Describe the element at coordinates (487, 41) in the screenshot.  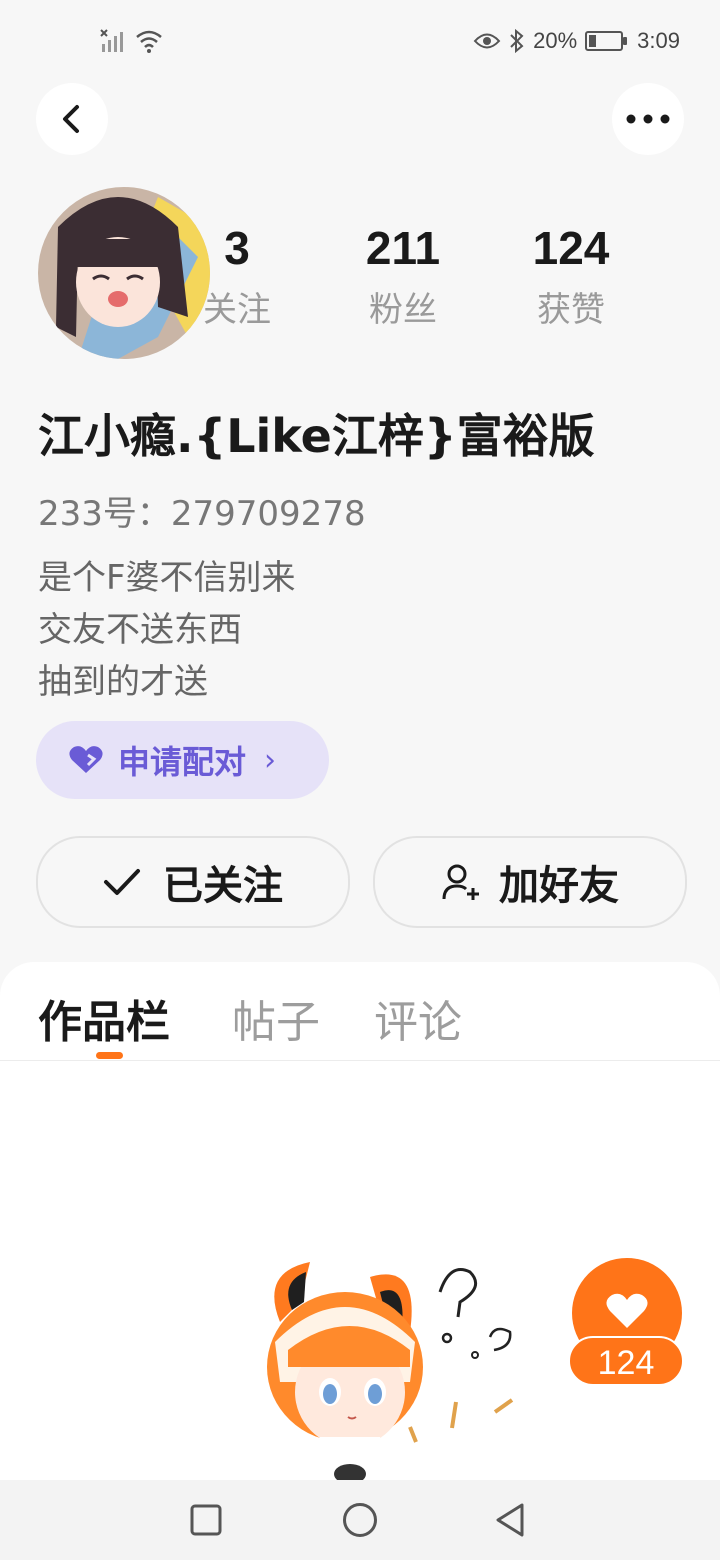
I see `eye-icon` at that location.